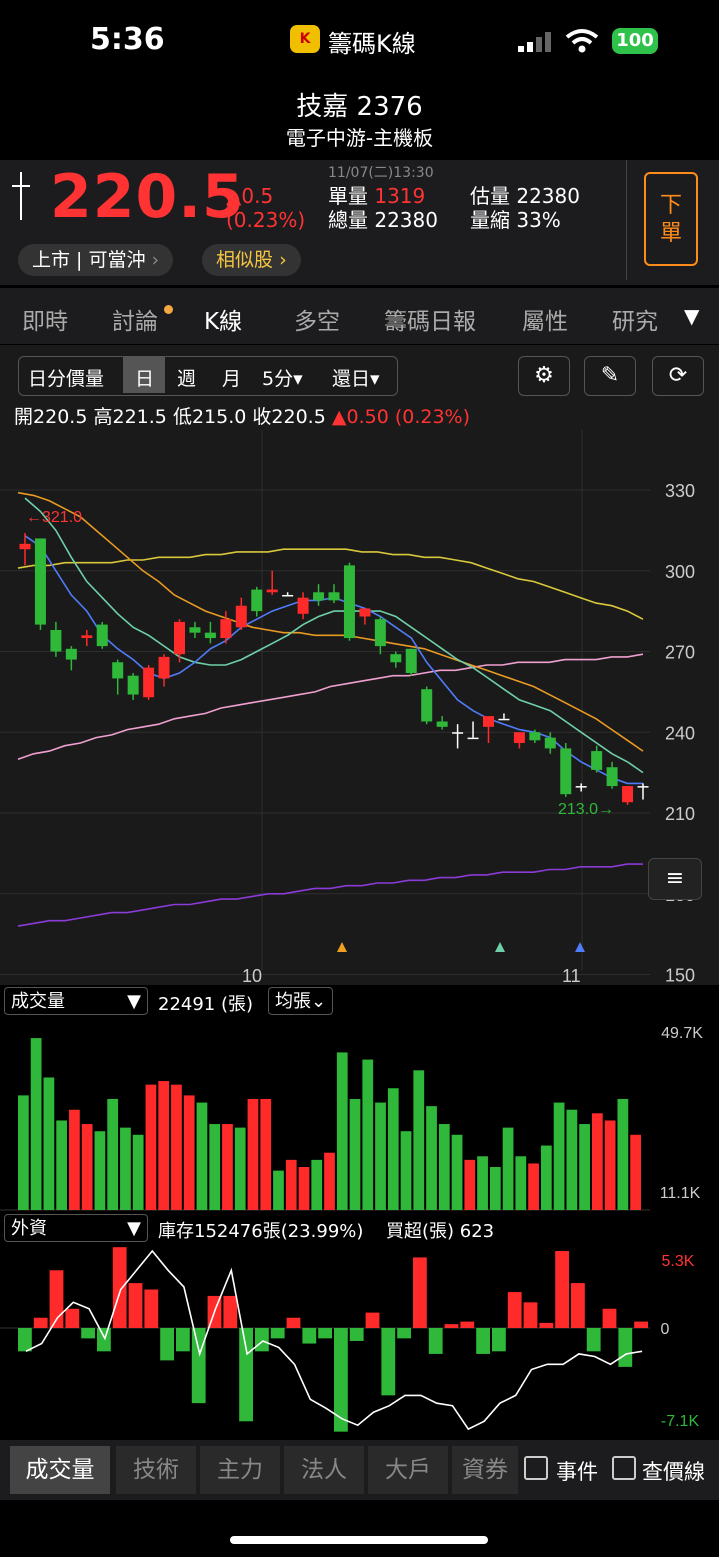  Describe the element at coordinates (240, 1470) in the screenshot. I see `btab-major: 主力` at that location.